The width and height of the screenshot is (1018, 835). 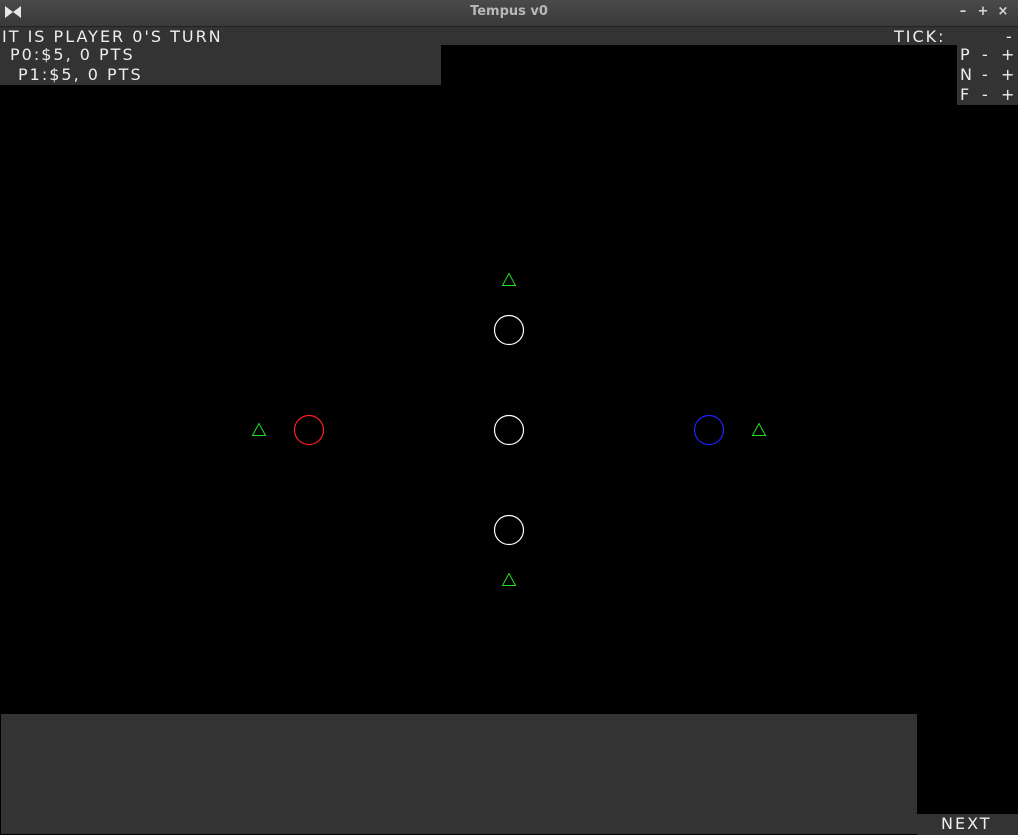 I want to click on speed-n-increase-button: +, so click(x=1008, y=75).